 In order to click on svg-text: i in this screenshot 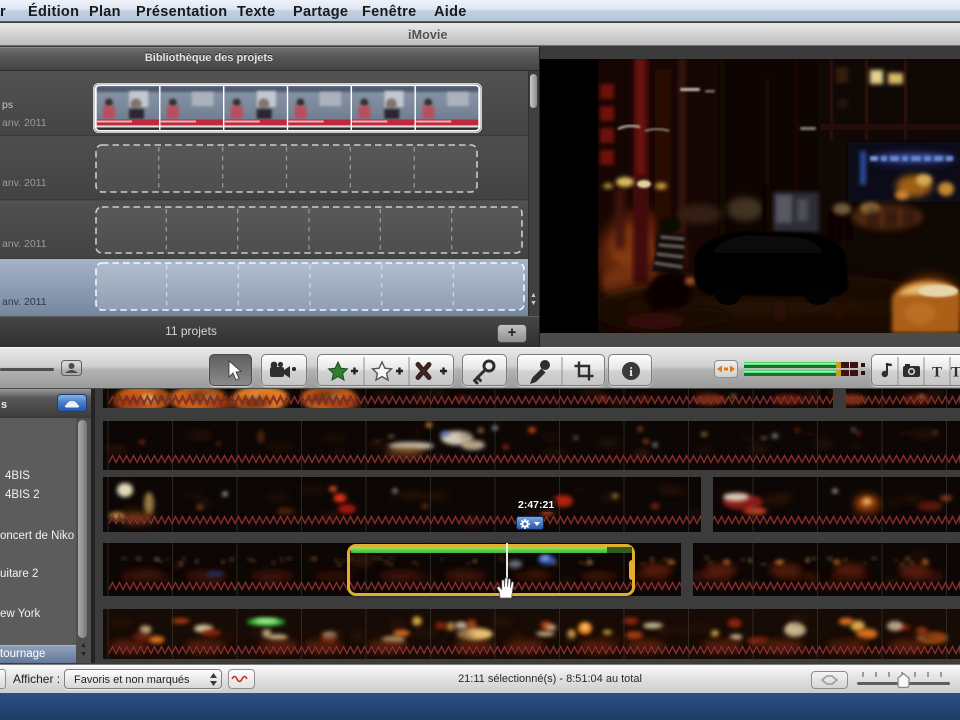, I will do `click(631, 371)`.